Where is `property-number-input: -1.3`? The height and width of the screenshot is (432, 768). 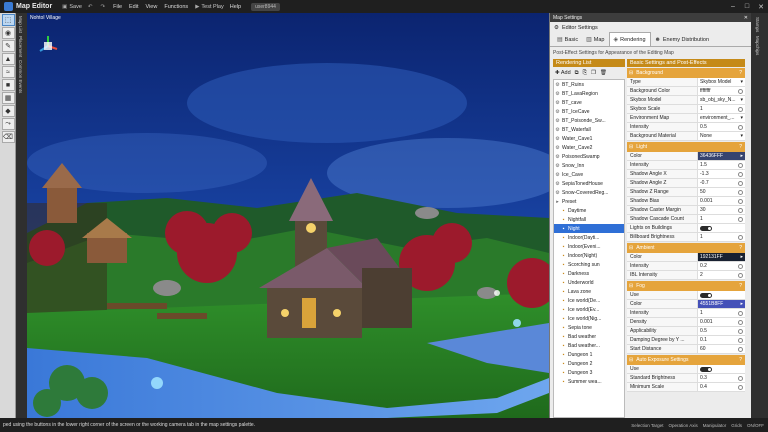 property-number-input: -1.3 is located at coordinates (721, 174).